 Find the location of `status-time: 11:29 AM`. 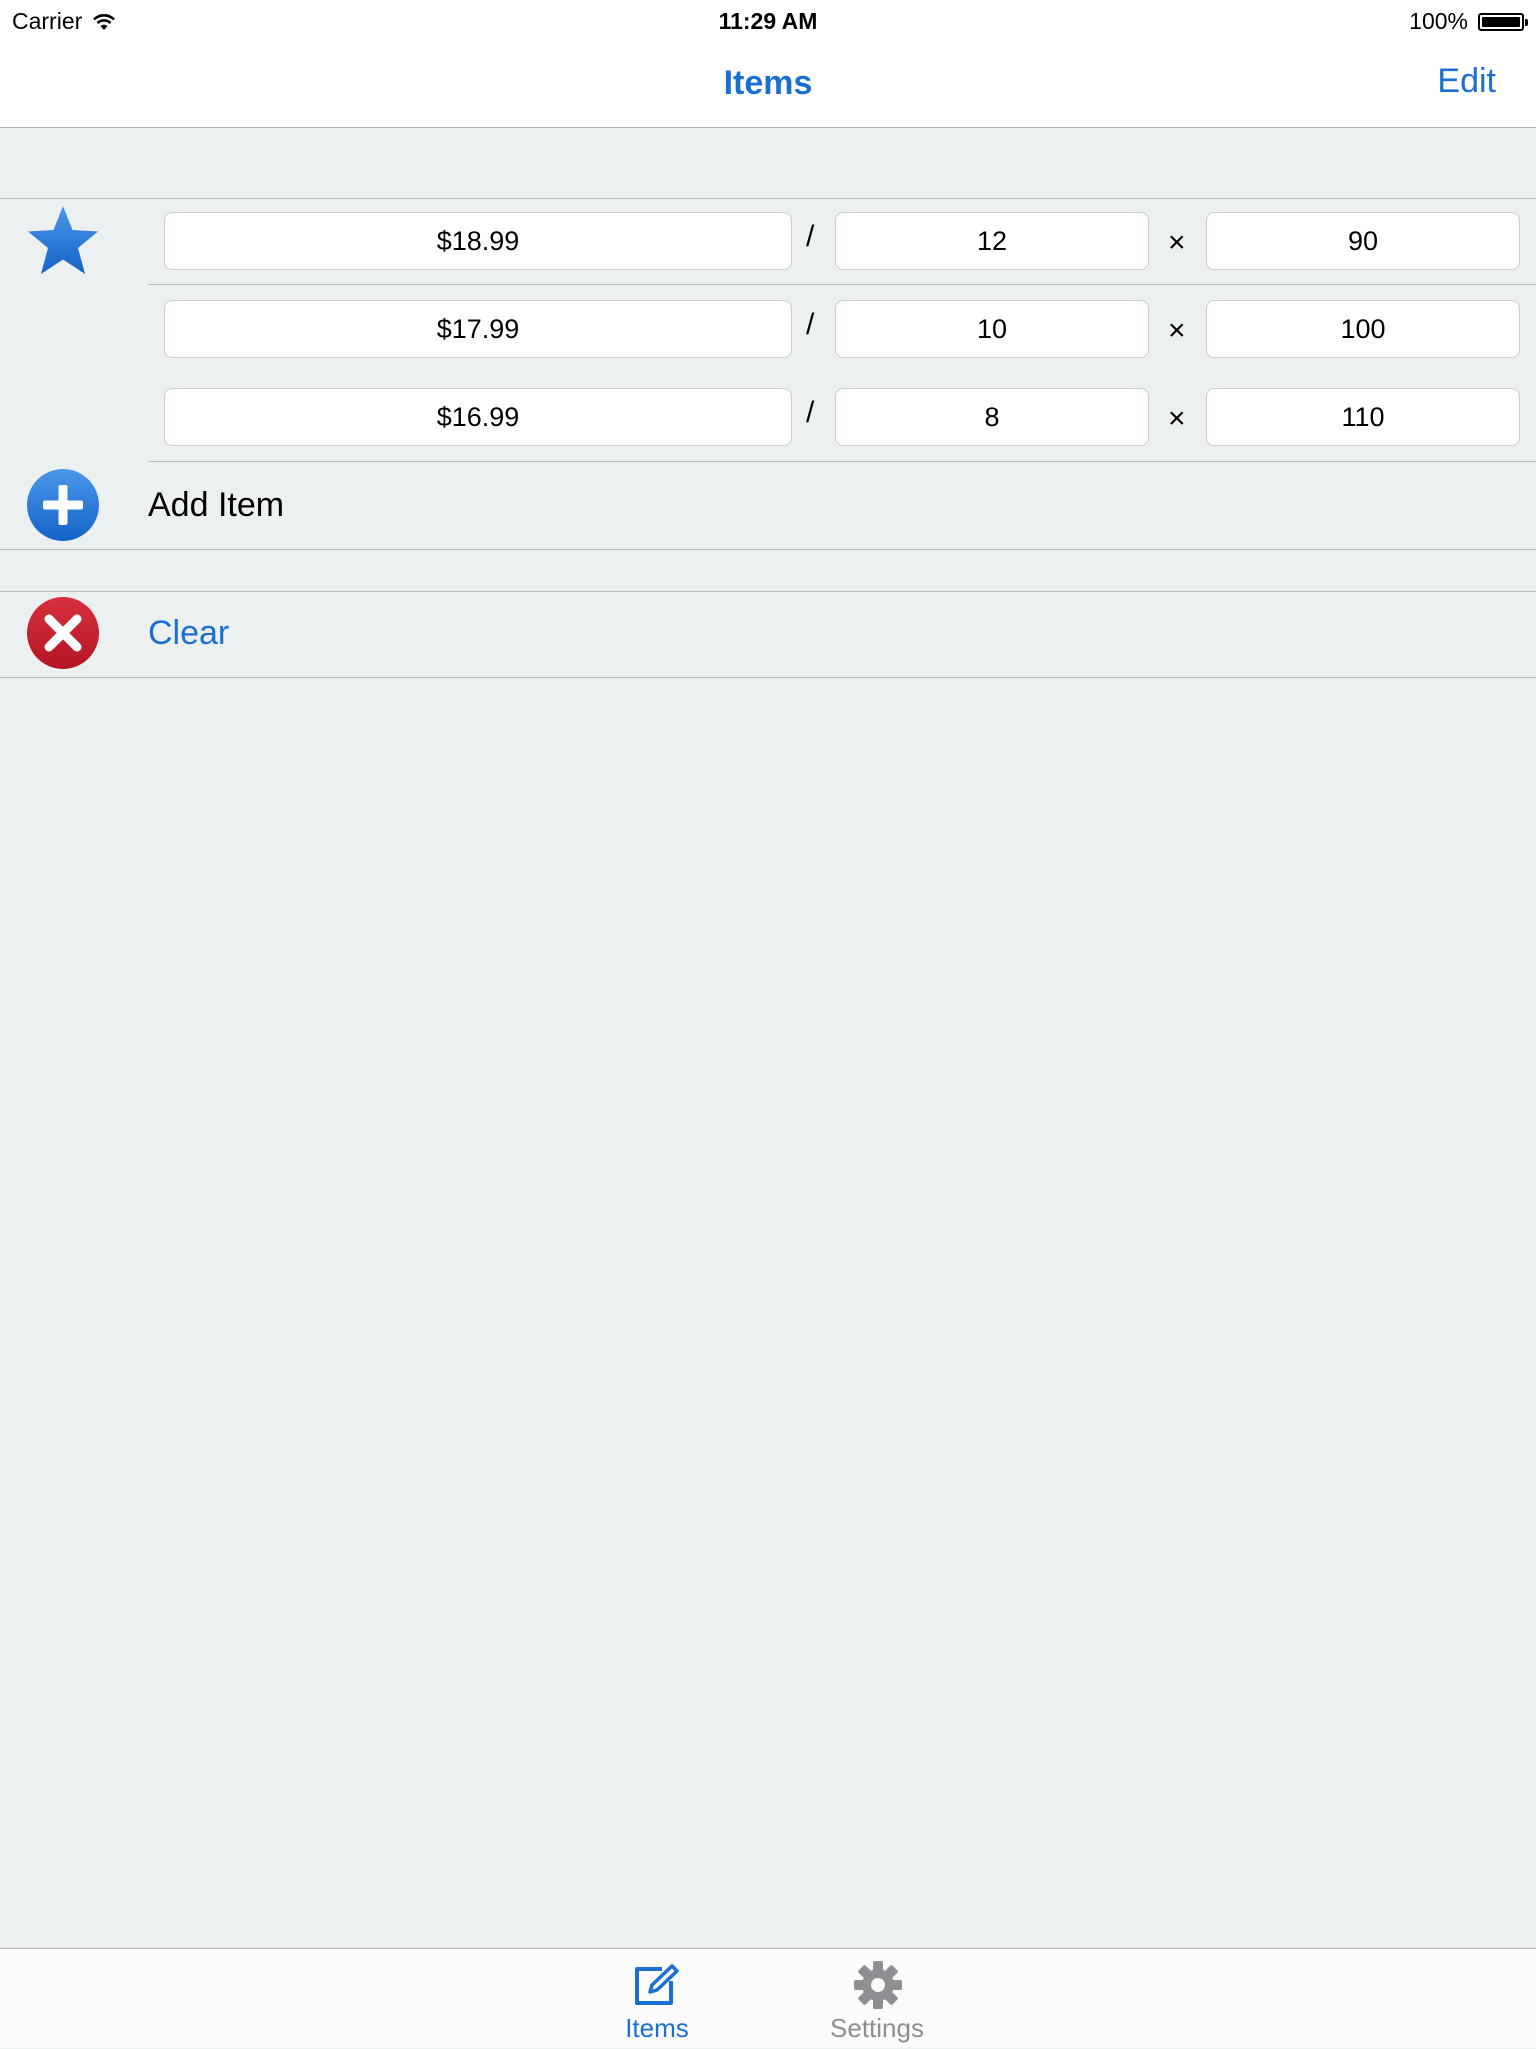

status-time: 11:29 AM is located at coordinates (768, 21).